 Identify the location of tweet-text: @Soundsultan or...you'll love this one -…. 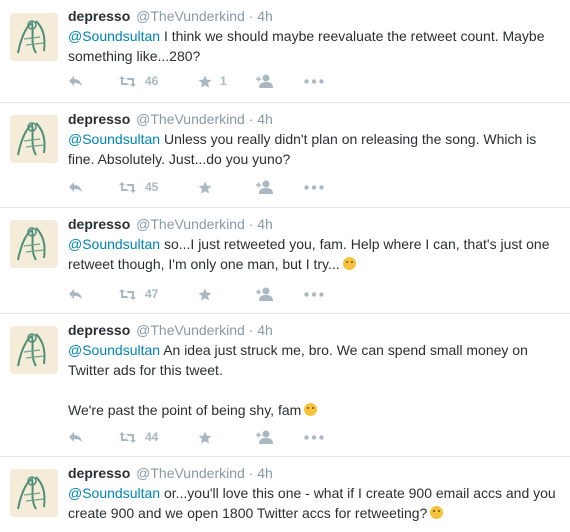
(315, 503).